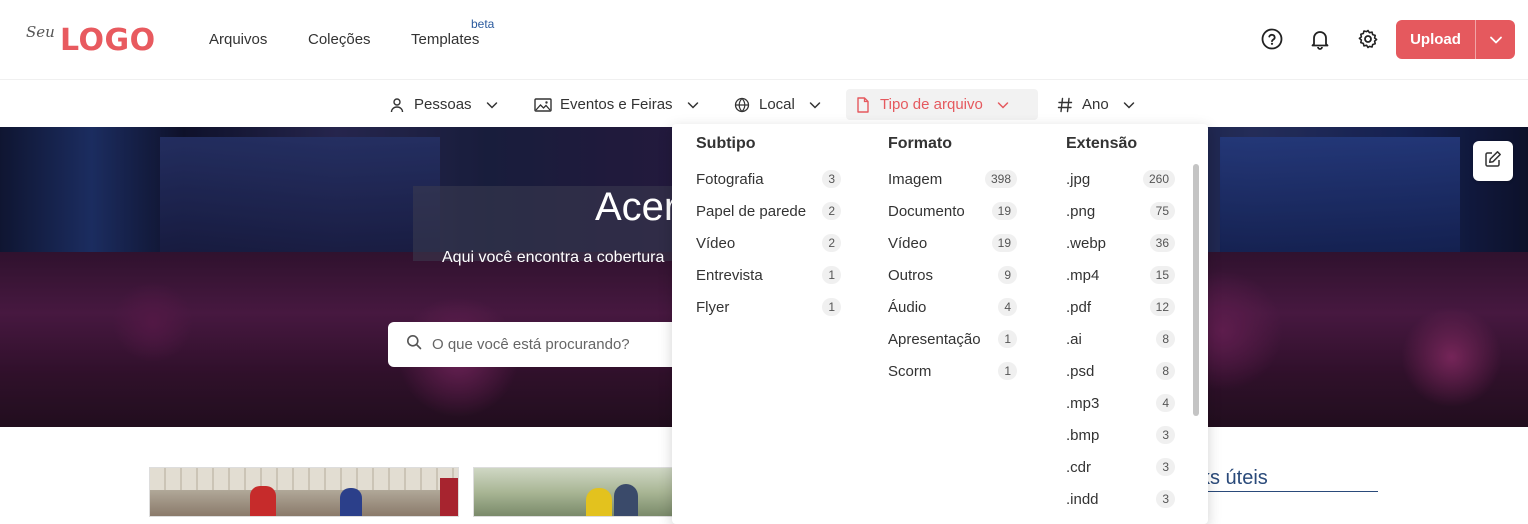 The width and height of the screenshot is (1528, 524). What do you see at coordinates (1320, 39) in the screenshot?
I see `bell-icon` at bounding box center [1320, 39].